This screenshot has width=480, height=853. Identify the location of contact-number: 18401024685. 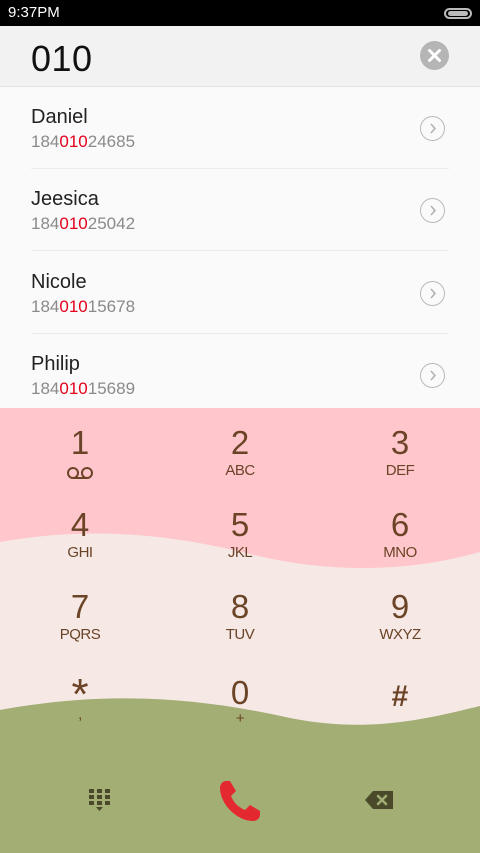
(83, 142).